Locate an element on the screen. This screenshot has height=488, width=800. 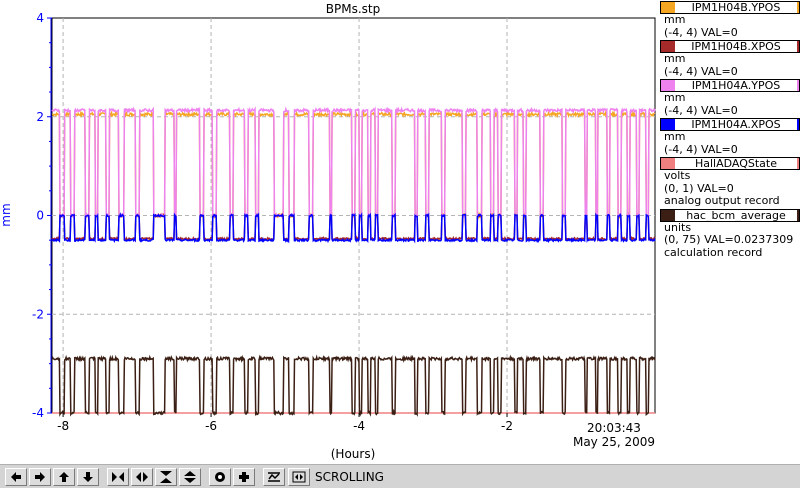
zoom-out-horizontal-button is located at coordinates (142, 477).